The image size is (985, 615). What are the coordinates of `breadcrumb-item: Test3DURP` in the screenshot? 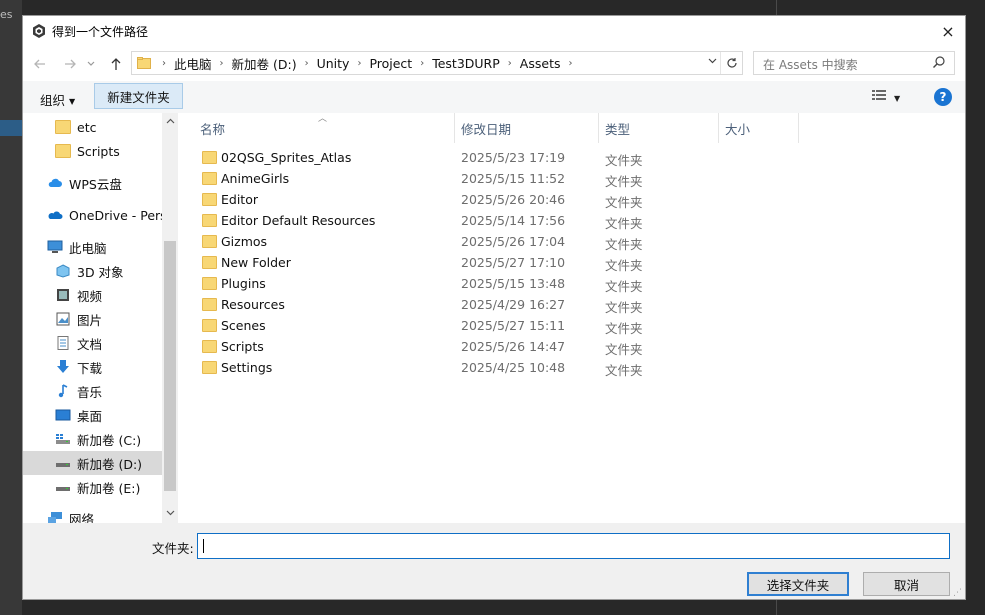 It's located at (466, 63).